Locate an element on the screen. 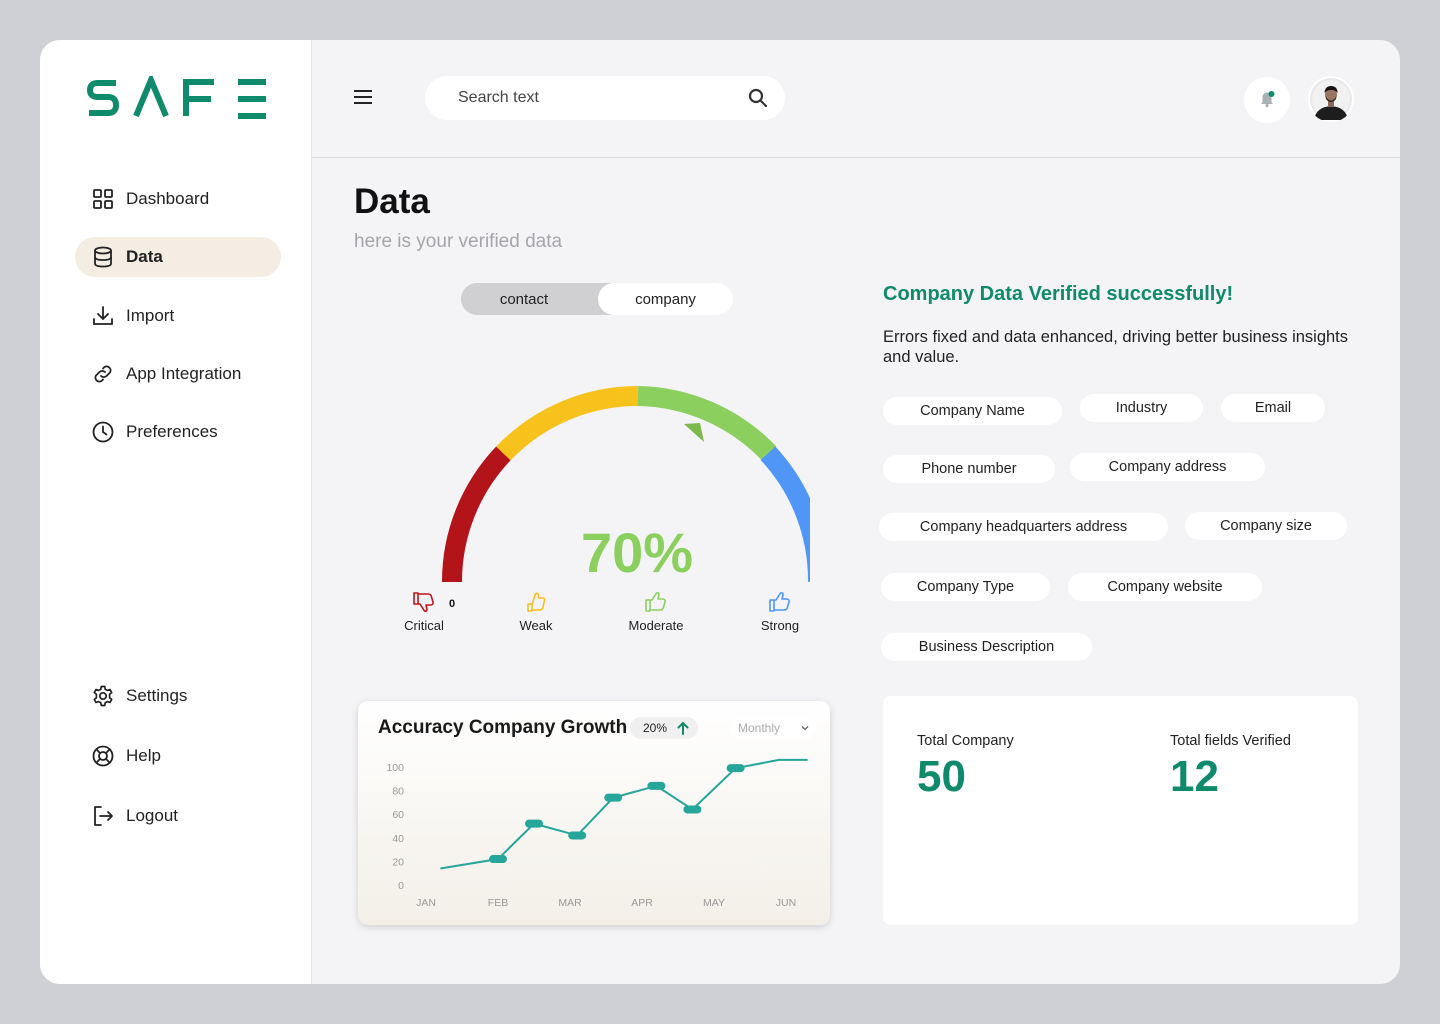 This screenshot has height=1024, width=1440. legend-strong: Strong is located at coordinates (780, 611).